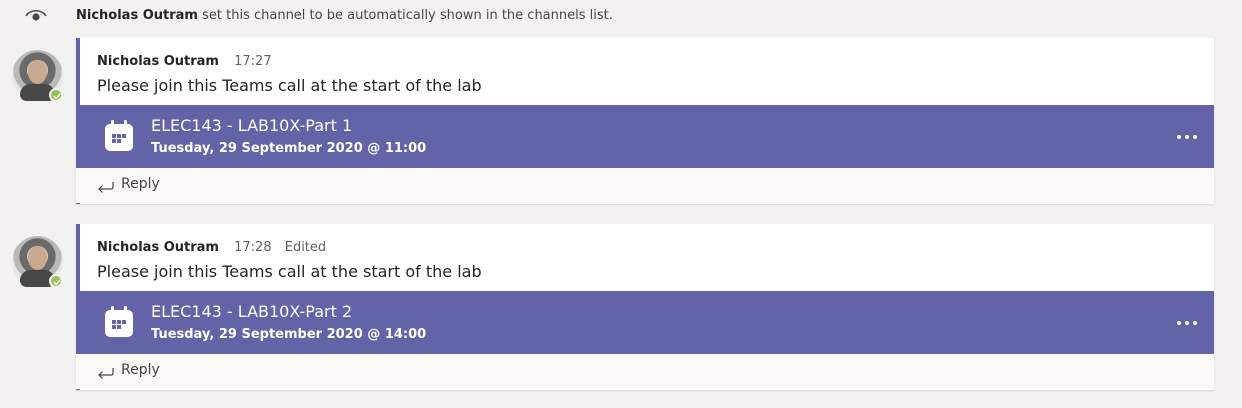 Image resolution: width=1242 pixels, height=408 pixels. I want to click on message-header: Nicholas Outram 17:27, so click(184, 61).